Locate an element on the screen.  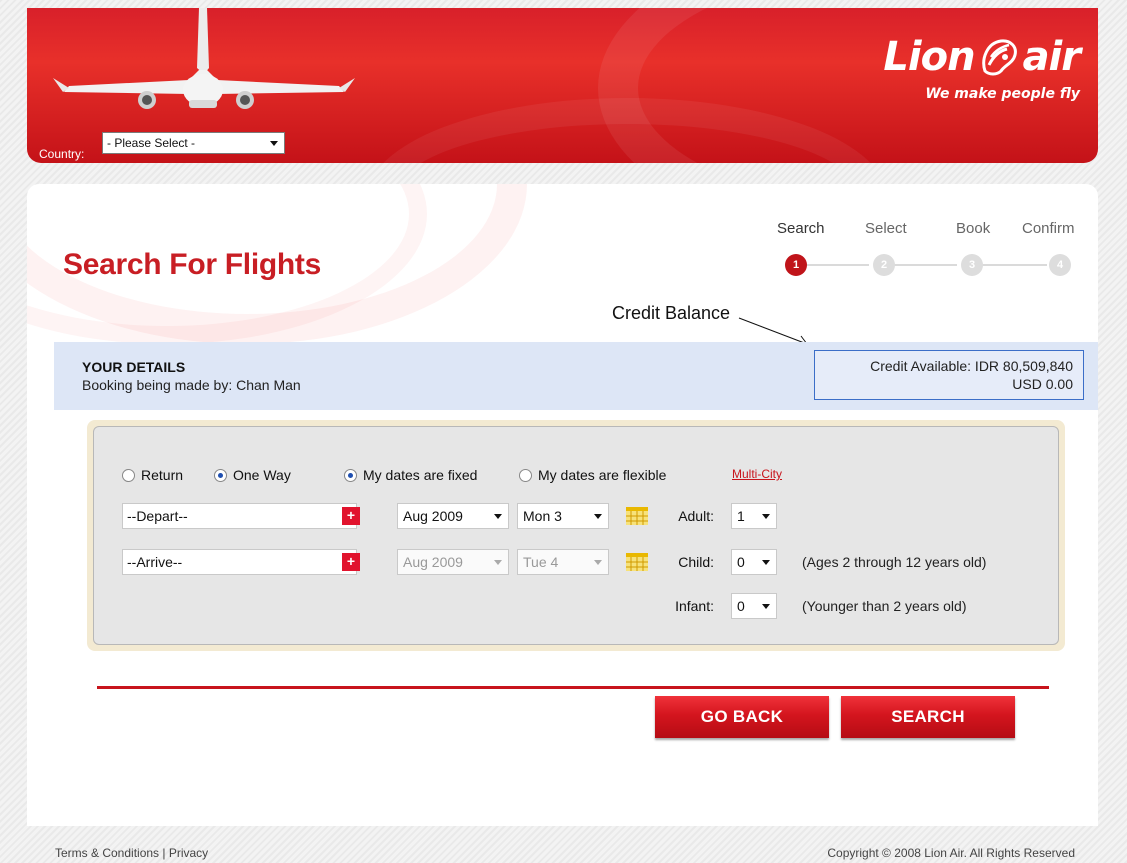
trip-type-oneway-label: One Way is located at coordinates (262, 475).